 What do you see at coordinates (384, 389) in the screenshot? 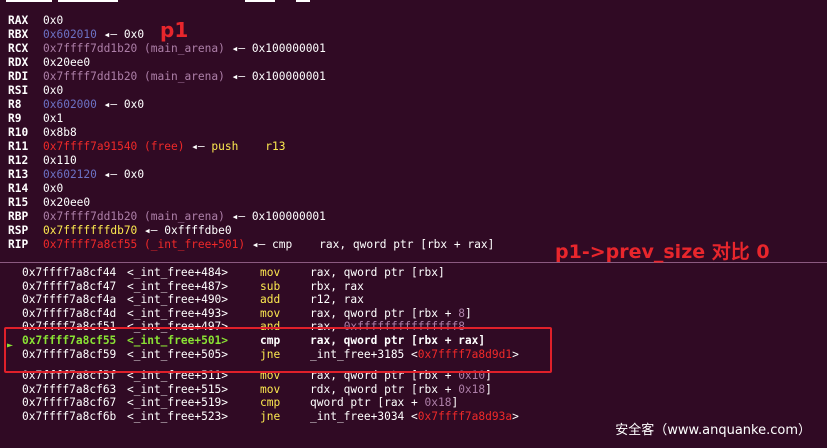
I see `value-segment: rdx, qword ptr [rbx +` at bounding box center [384, 389].